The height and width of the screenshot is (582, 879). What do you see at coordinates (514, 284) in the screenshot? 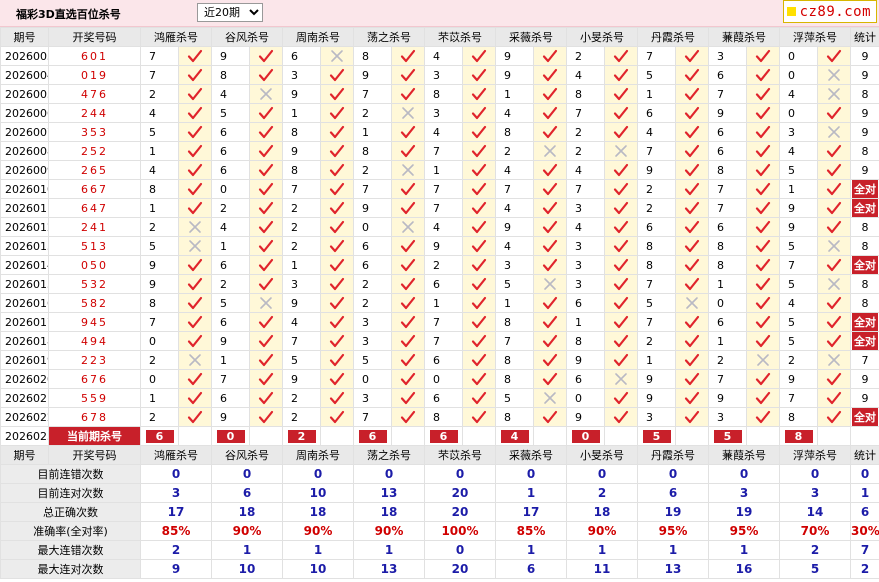
I see `kill-value: 5` at bounding box center [514, 284].